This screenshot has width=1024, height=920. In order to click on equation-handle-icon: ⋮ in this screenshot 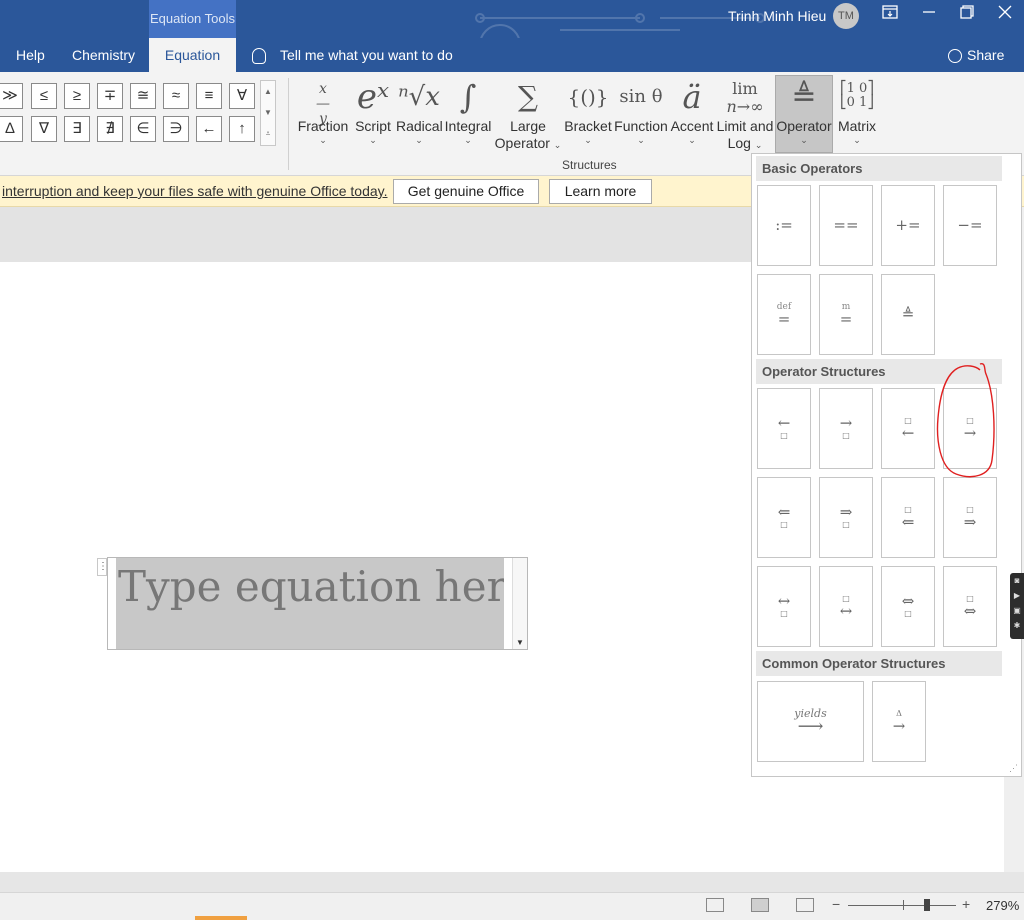, I will do `click(102, 567)`.